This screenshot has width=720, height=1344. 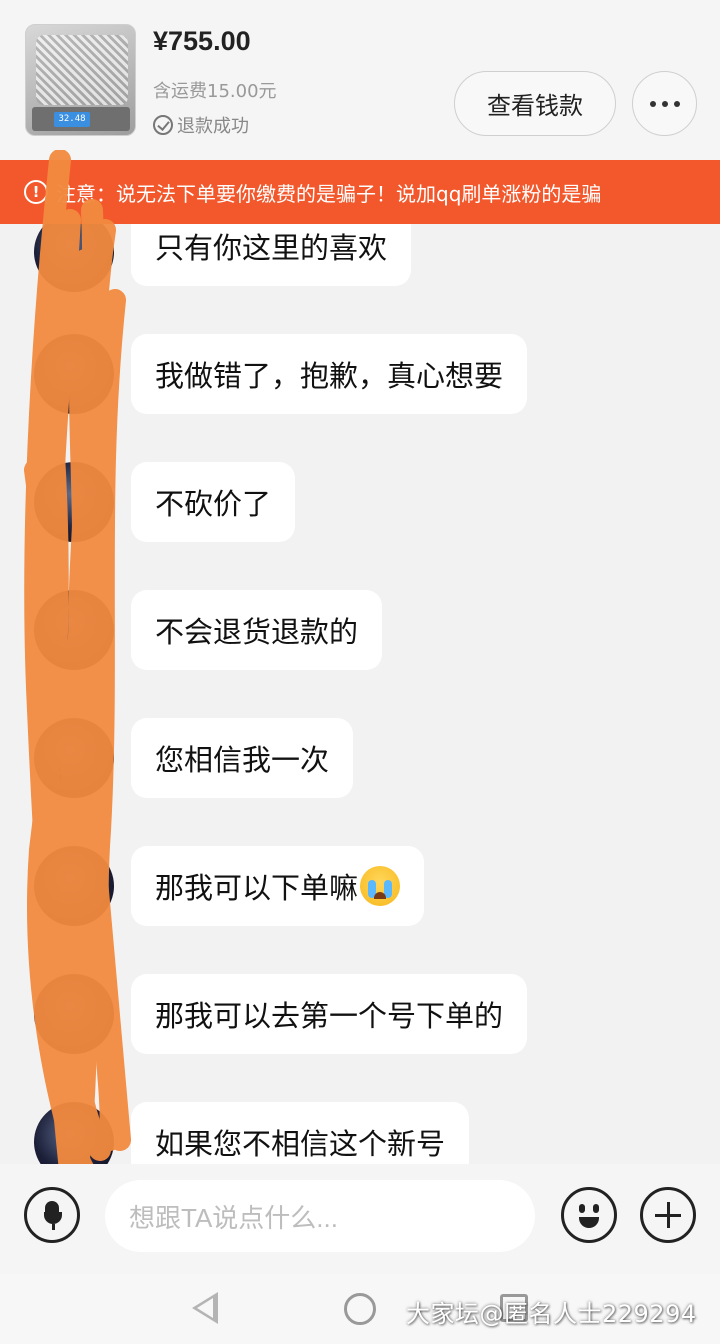 I want to click on order-header: 32.48 ¥755.00 含运费15.00元 退款成功 查看钱款, so click(x=360, y=80).